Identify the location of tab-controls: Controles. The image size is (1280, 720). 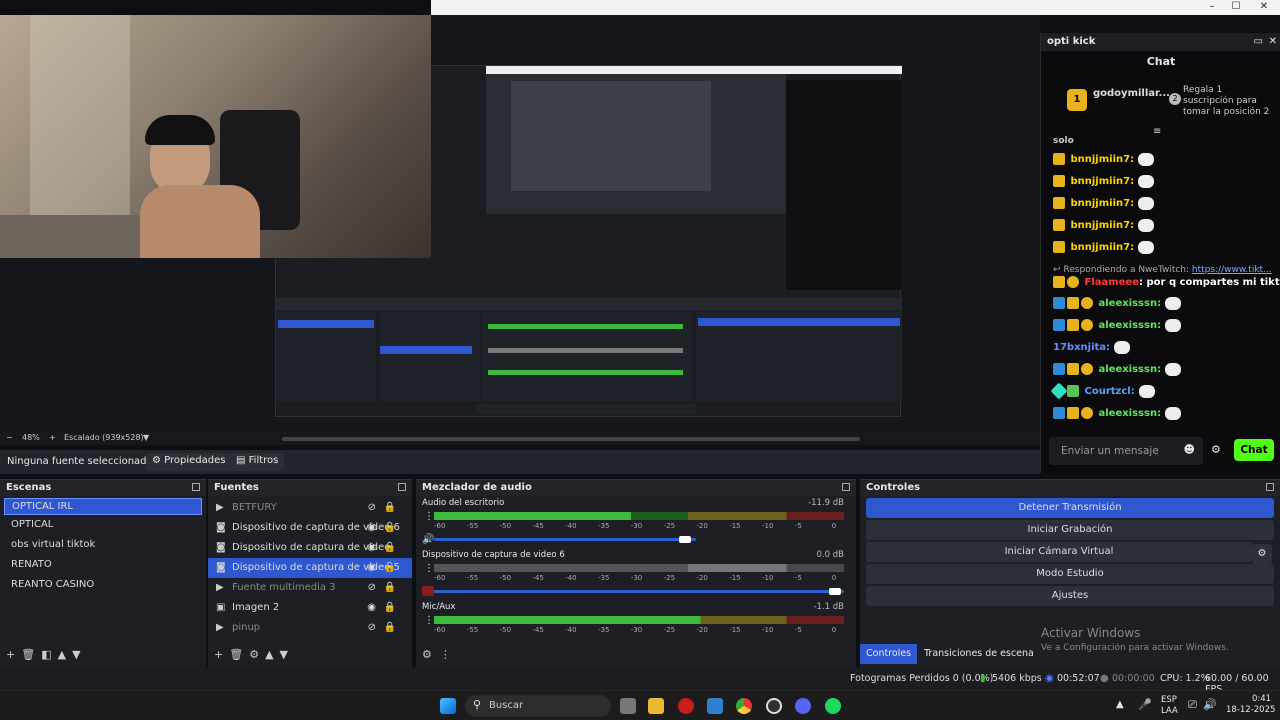
(889, 654).